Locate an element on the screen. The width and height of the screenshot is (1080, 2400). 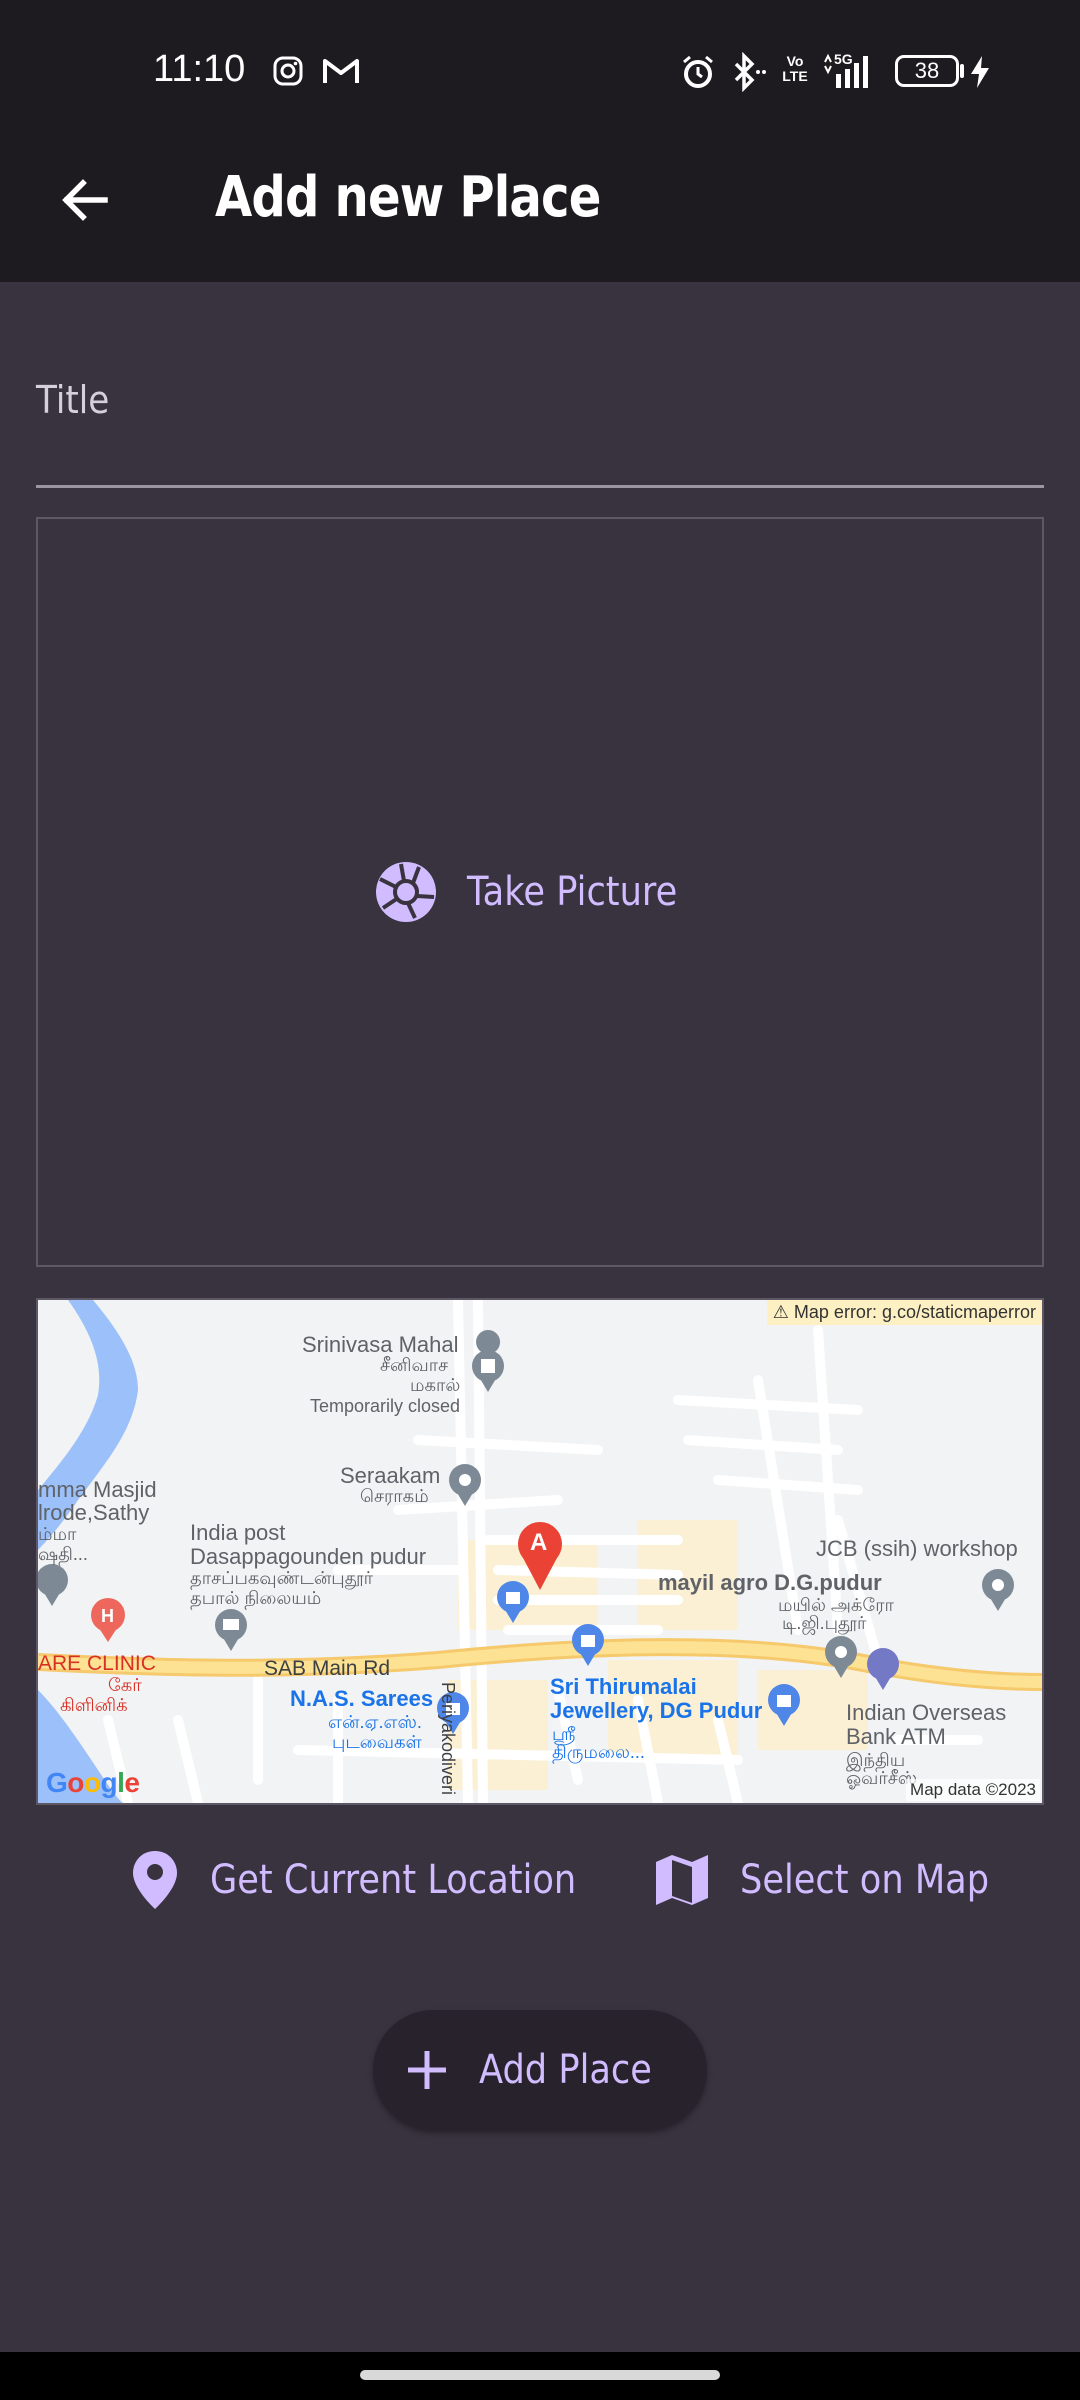
map-label: Dasappagounden pudur is located at coordinates (308, 1556).